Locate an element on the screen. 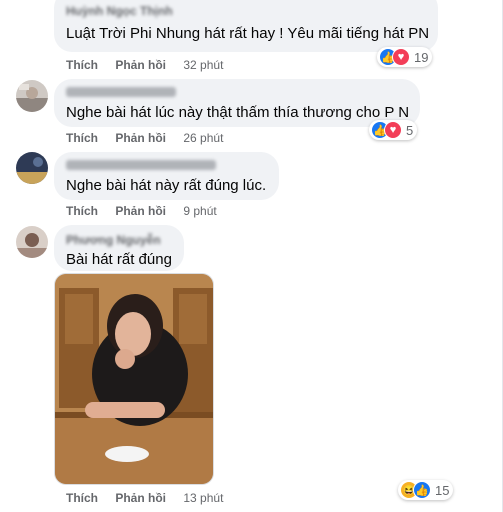  comment-timestamp: 13 phút is located at coordinates (203, 498).